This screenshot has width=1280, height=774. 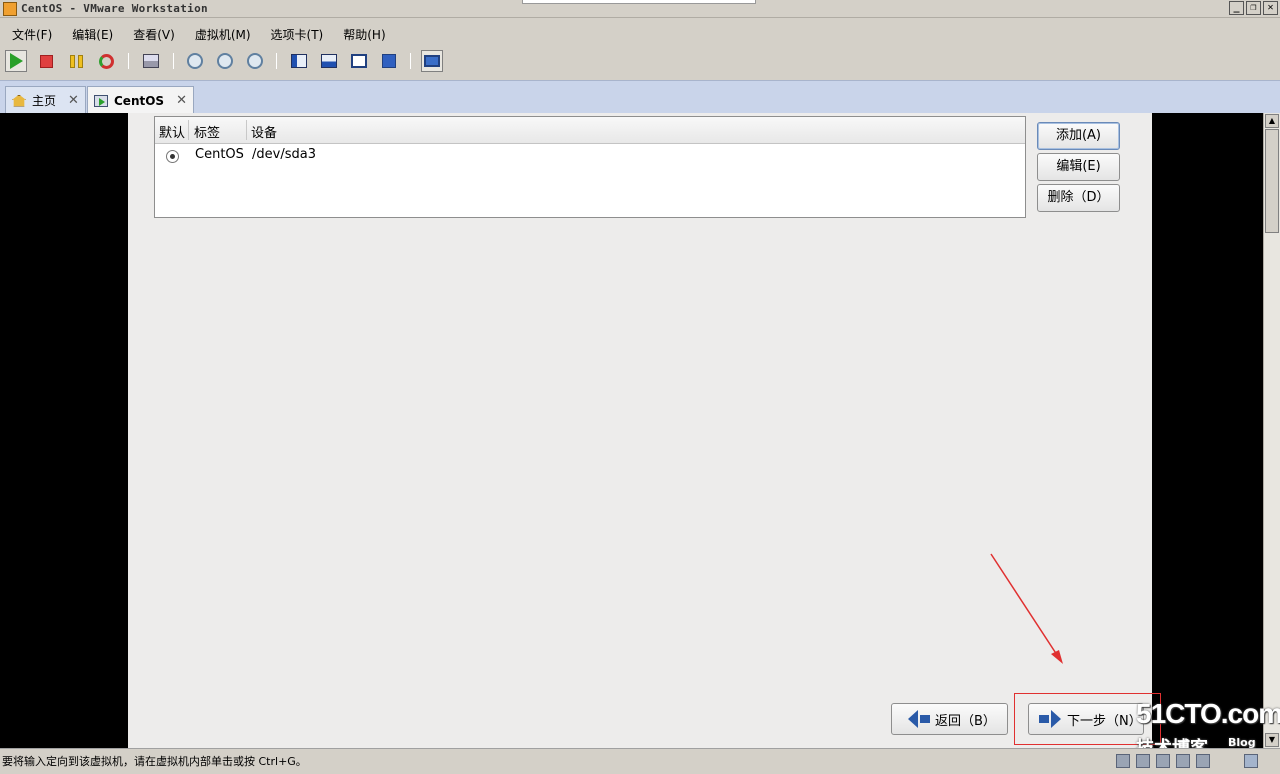 I want to click on show-thumbnail-button, so click(x=329, y=61).